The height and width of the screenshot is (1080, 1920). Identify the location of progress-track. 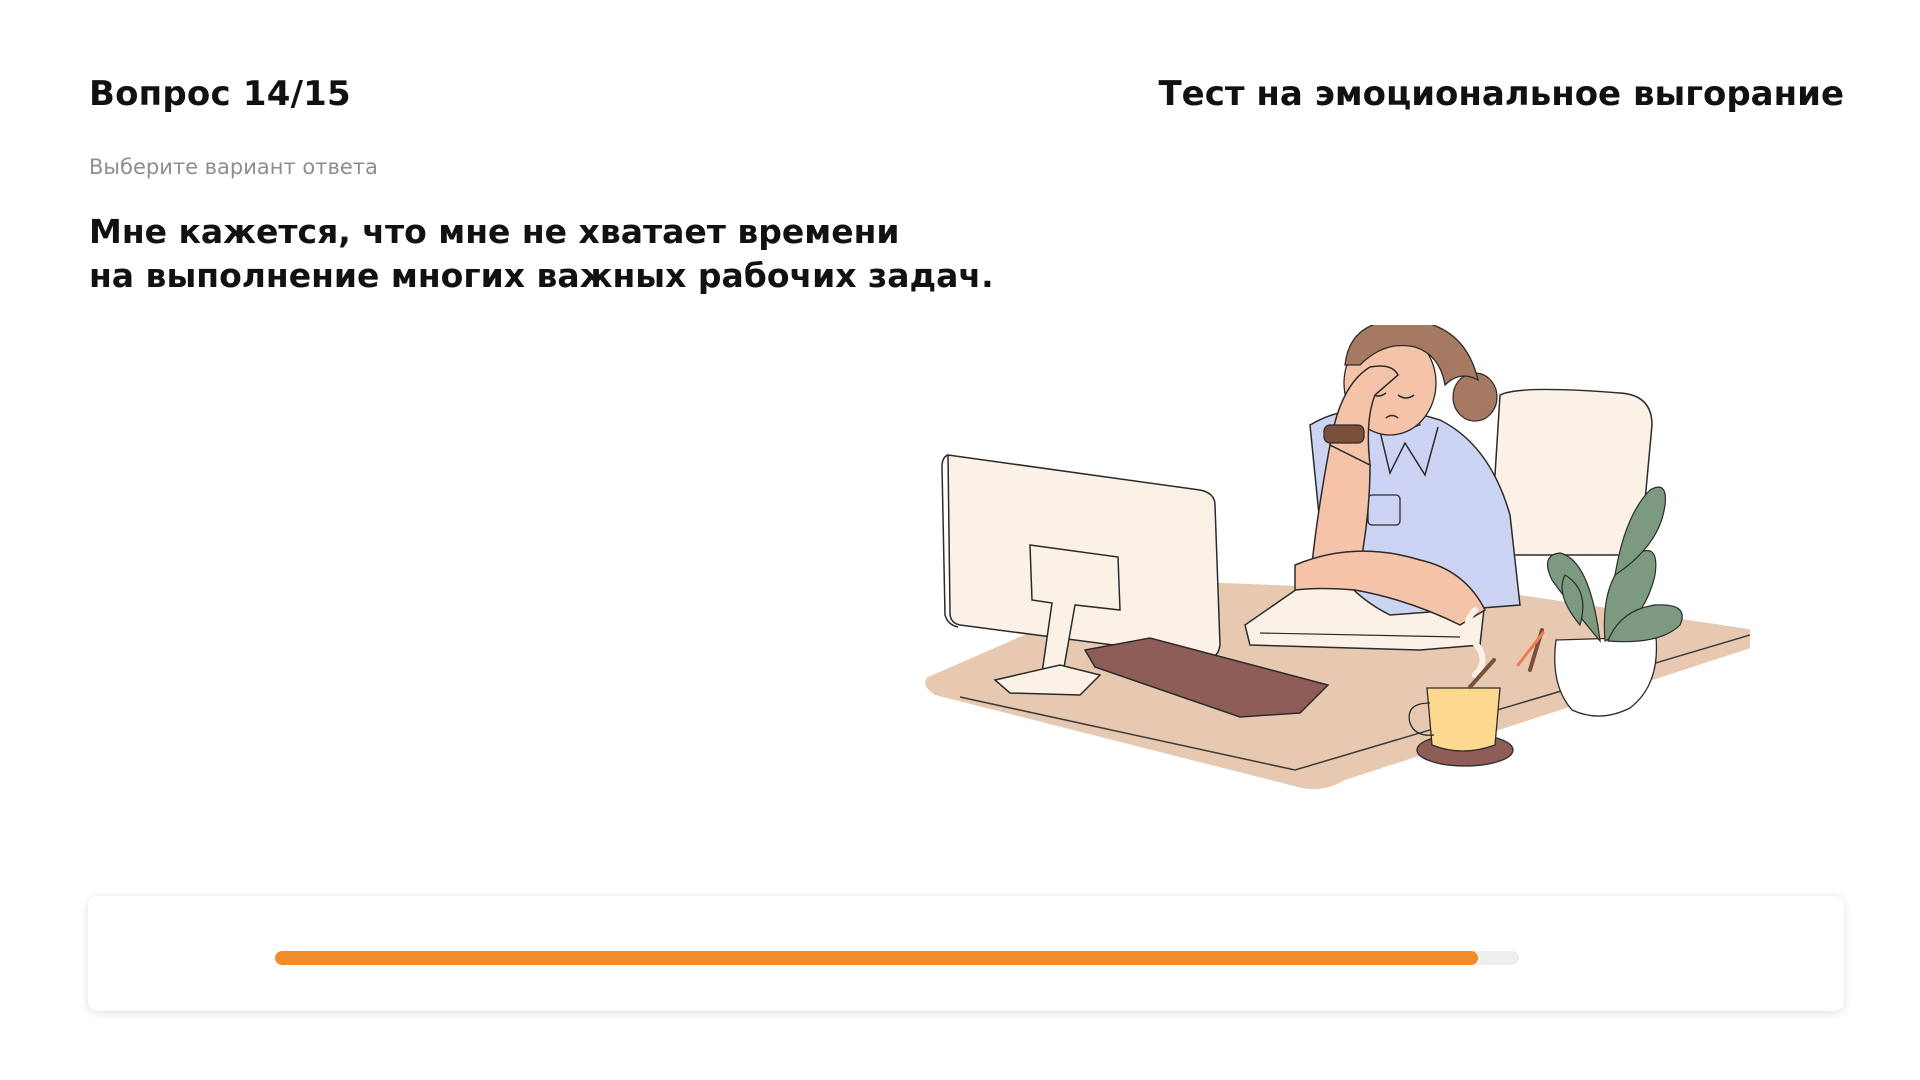
(897, 958).